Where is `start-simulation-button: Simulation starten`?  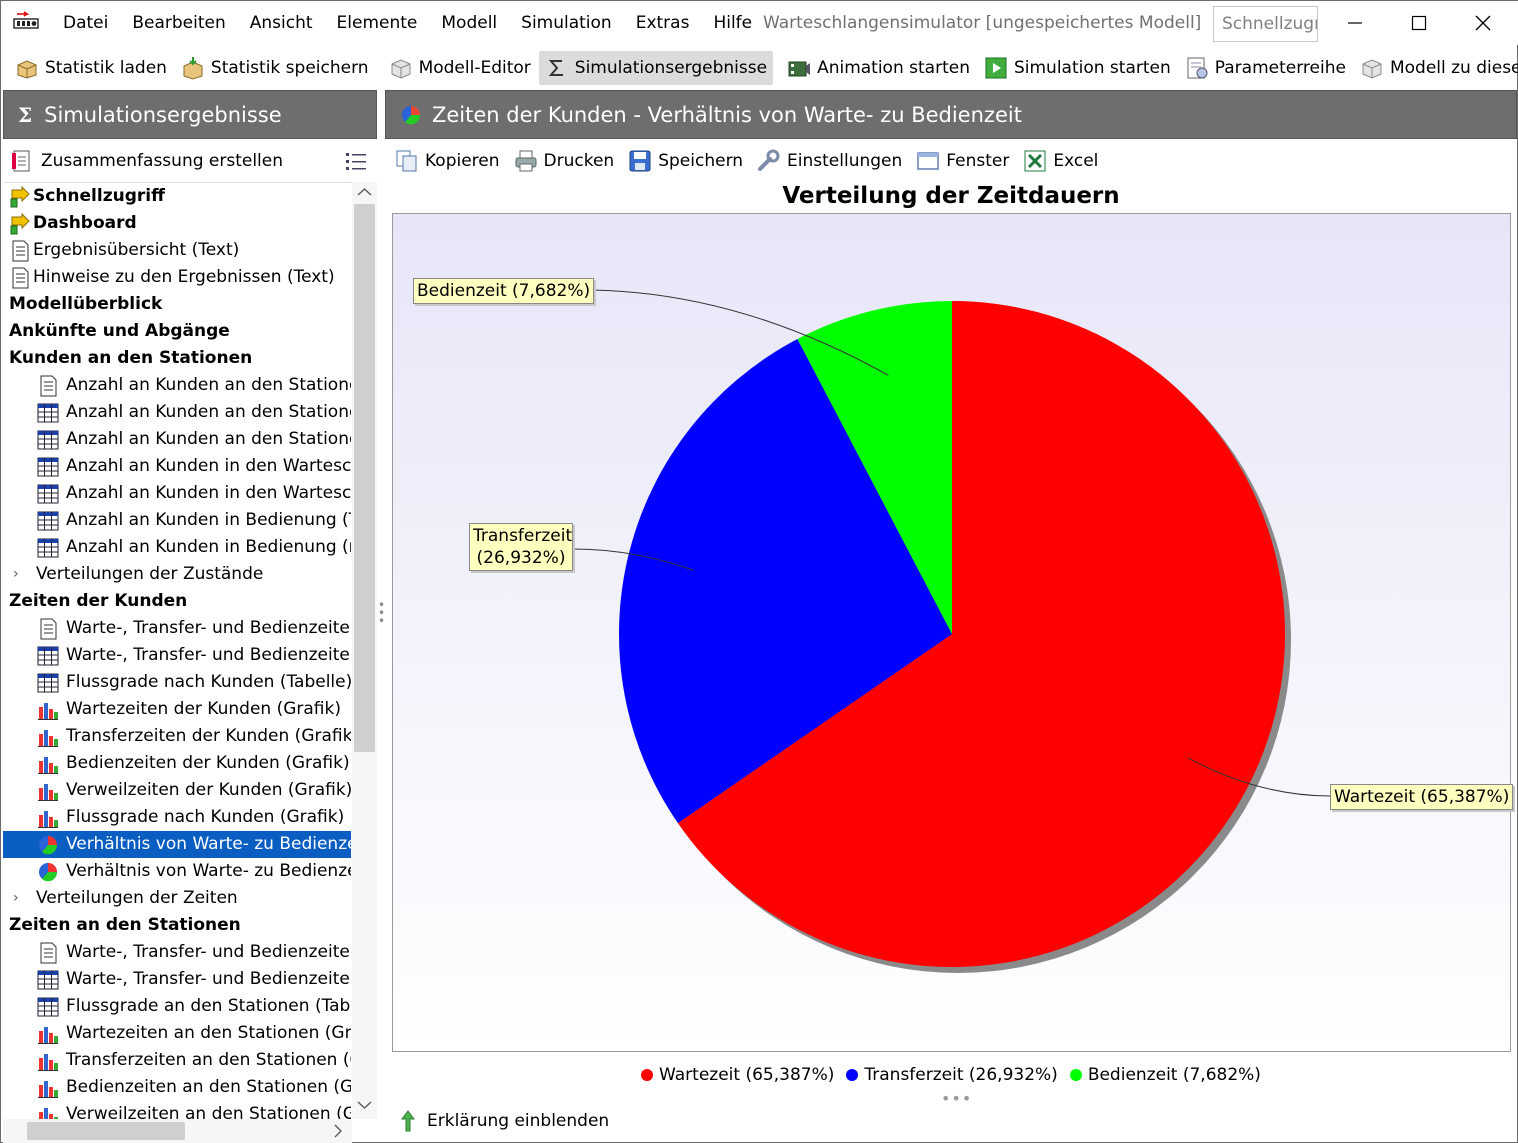 start-simulation-button: Simulation starten is located at coordinates (1077, 68).